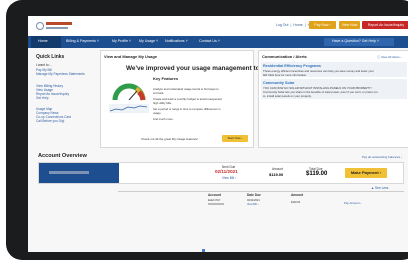  I want to click on view-now-button: View Now, so click(349, 25).